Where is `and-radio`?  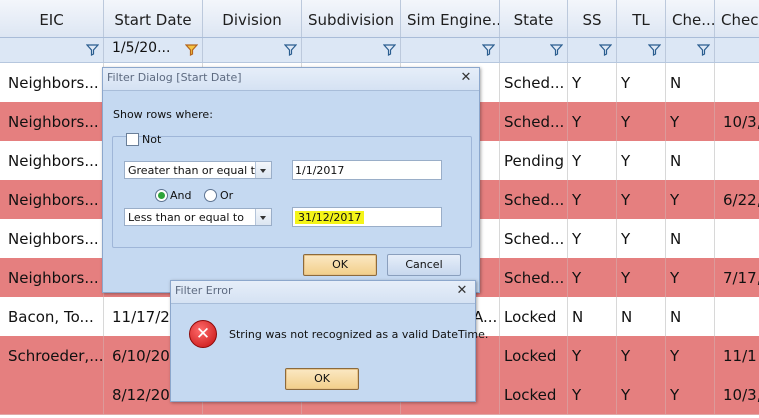 and-radio is located at coordinates (161, 195).